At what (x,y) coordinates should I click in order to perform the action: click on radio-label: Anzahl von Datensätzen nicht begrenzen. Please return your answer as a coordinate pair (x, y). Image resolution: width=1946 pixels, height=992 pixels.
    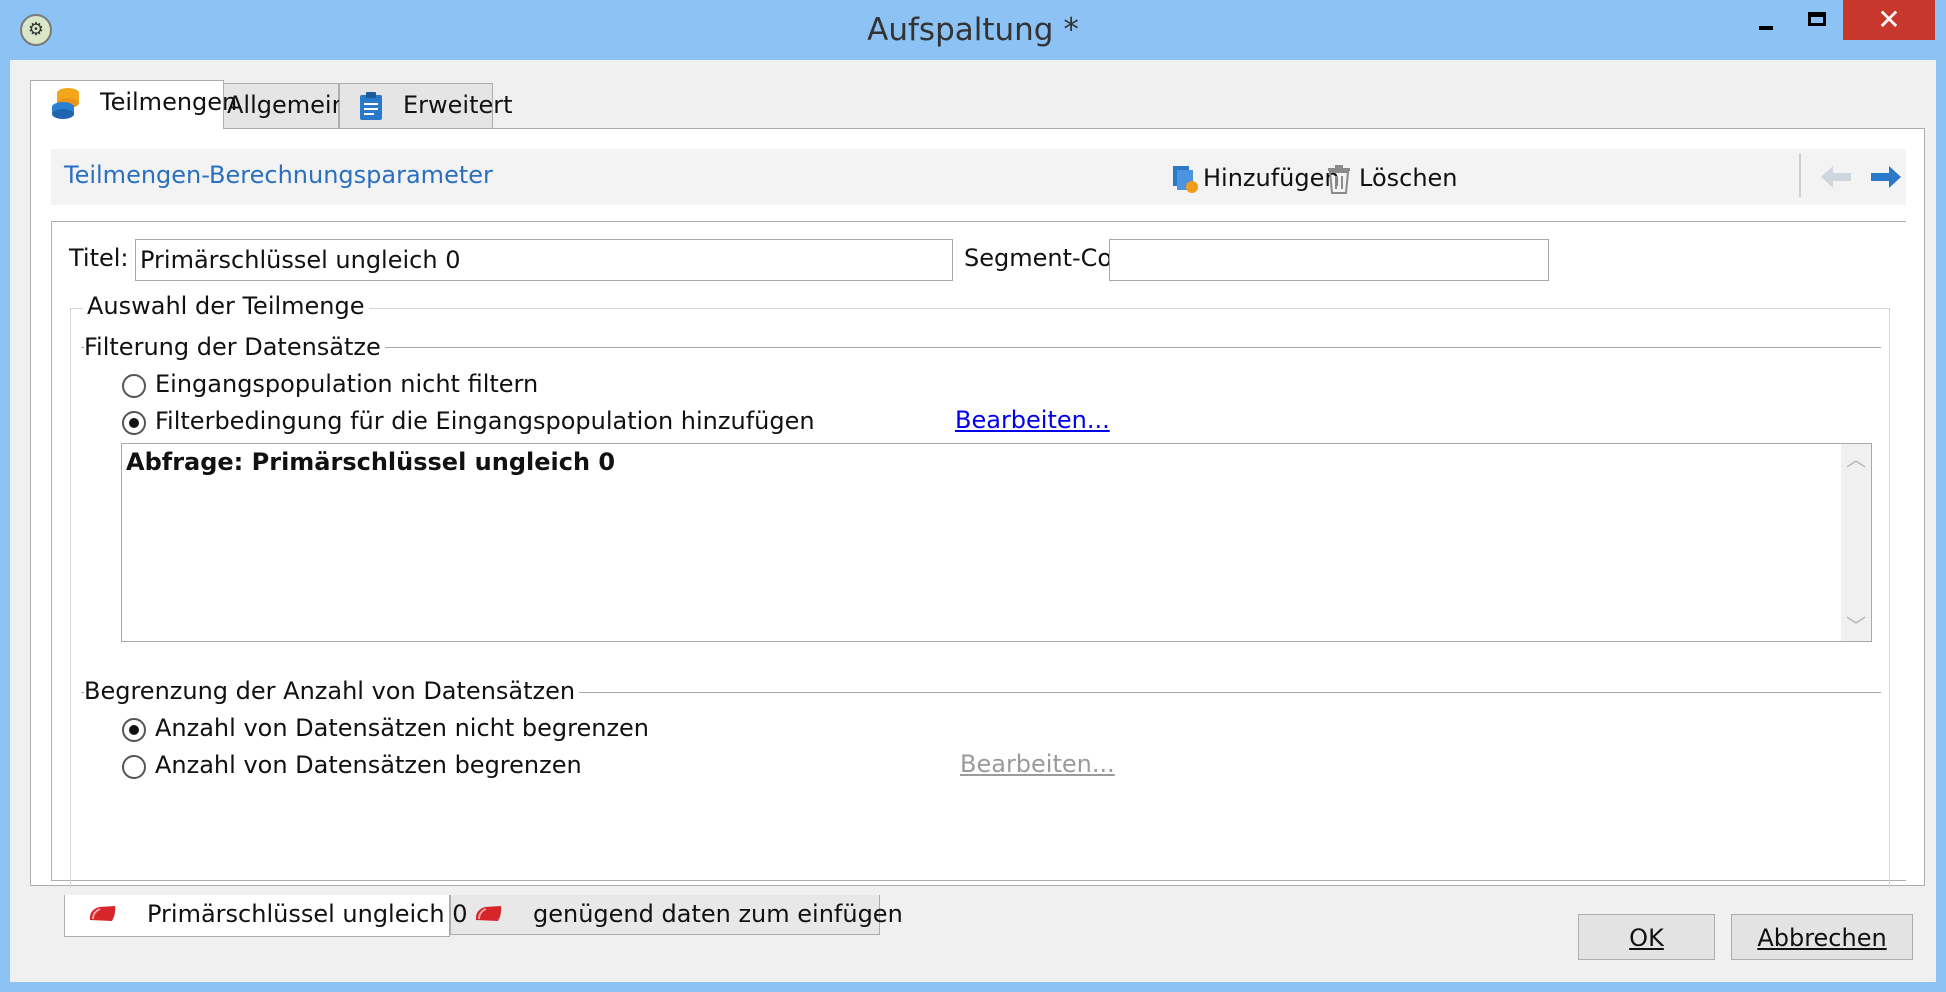
    Looking at the image, I should click on (402, 728).